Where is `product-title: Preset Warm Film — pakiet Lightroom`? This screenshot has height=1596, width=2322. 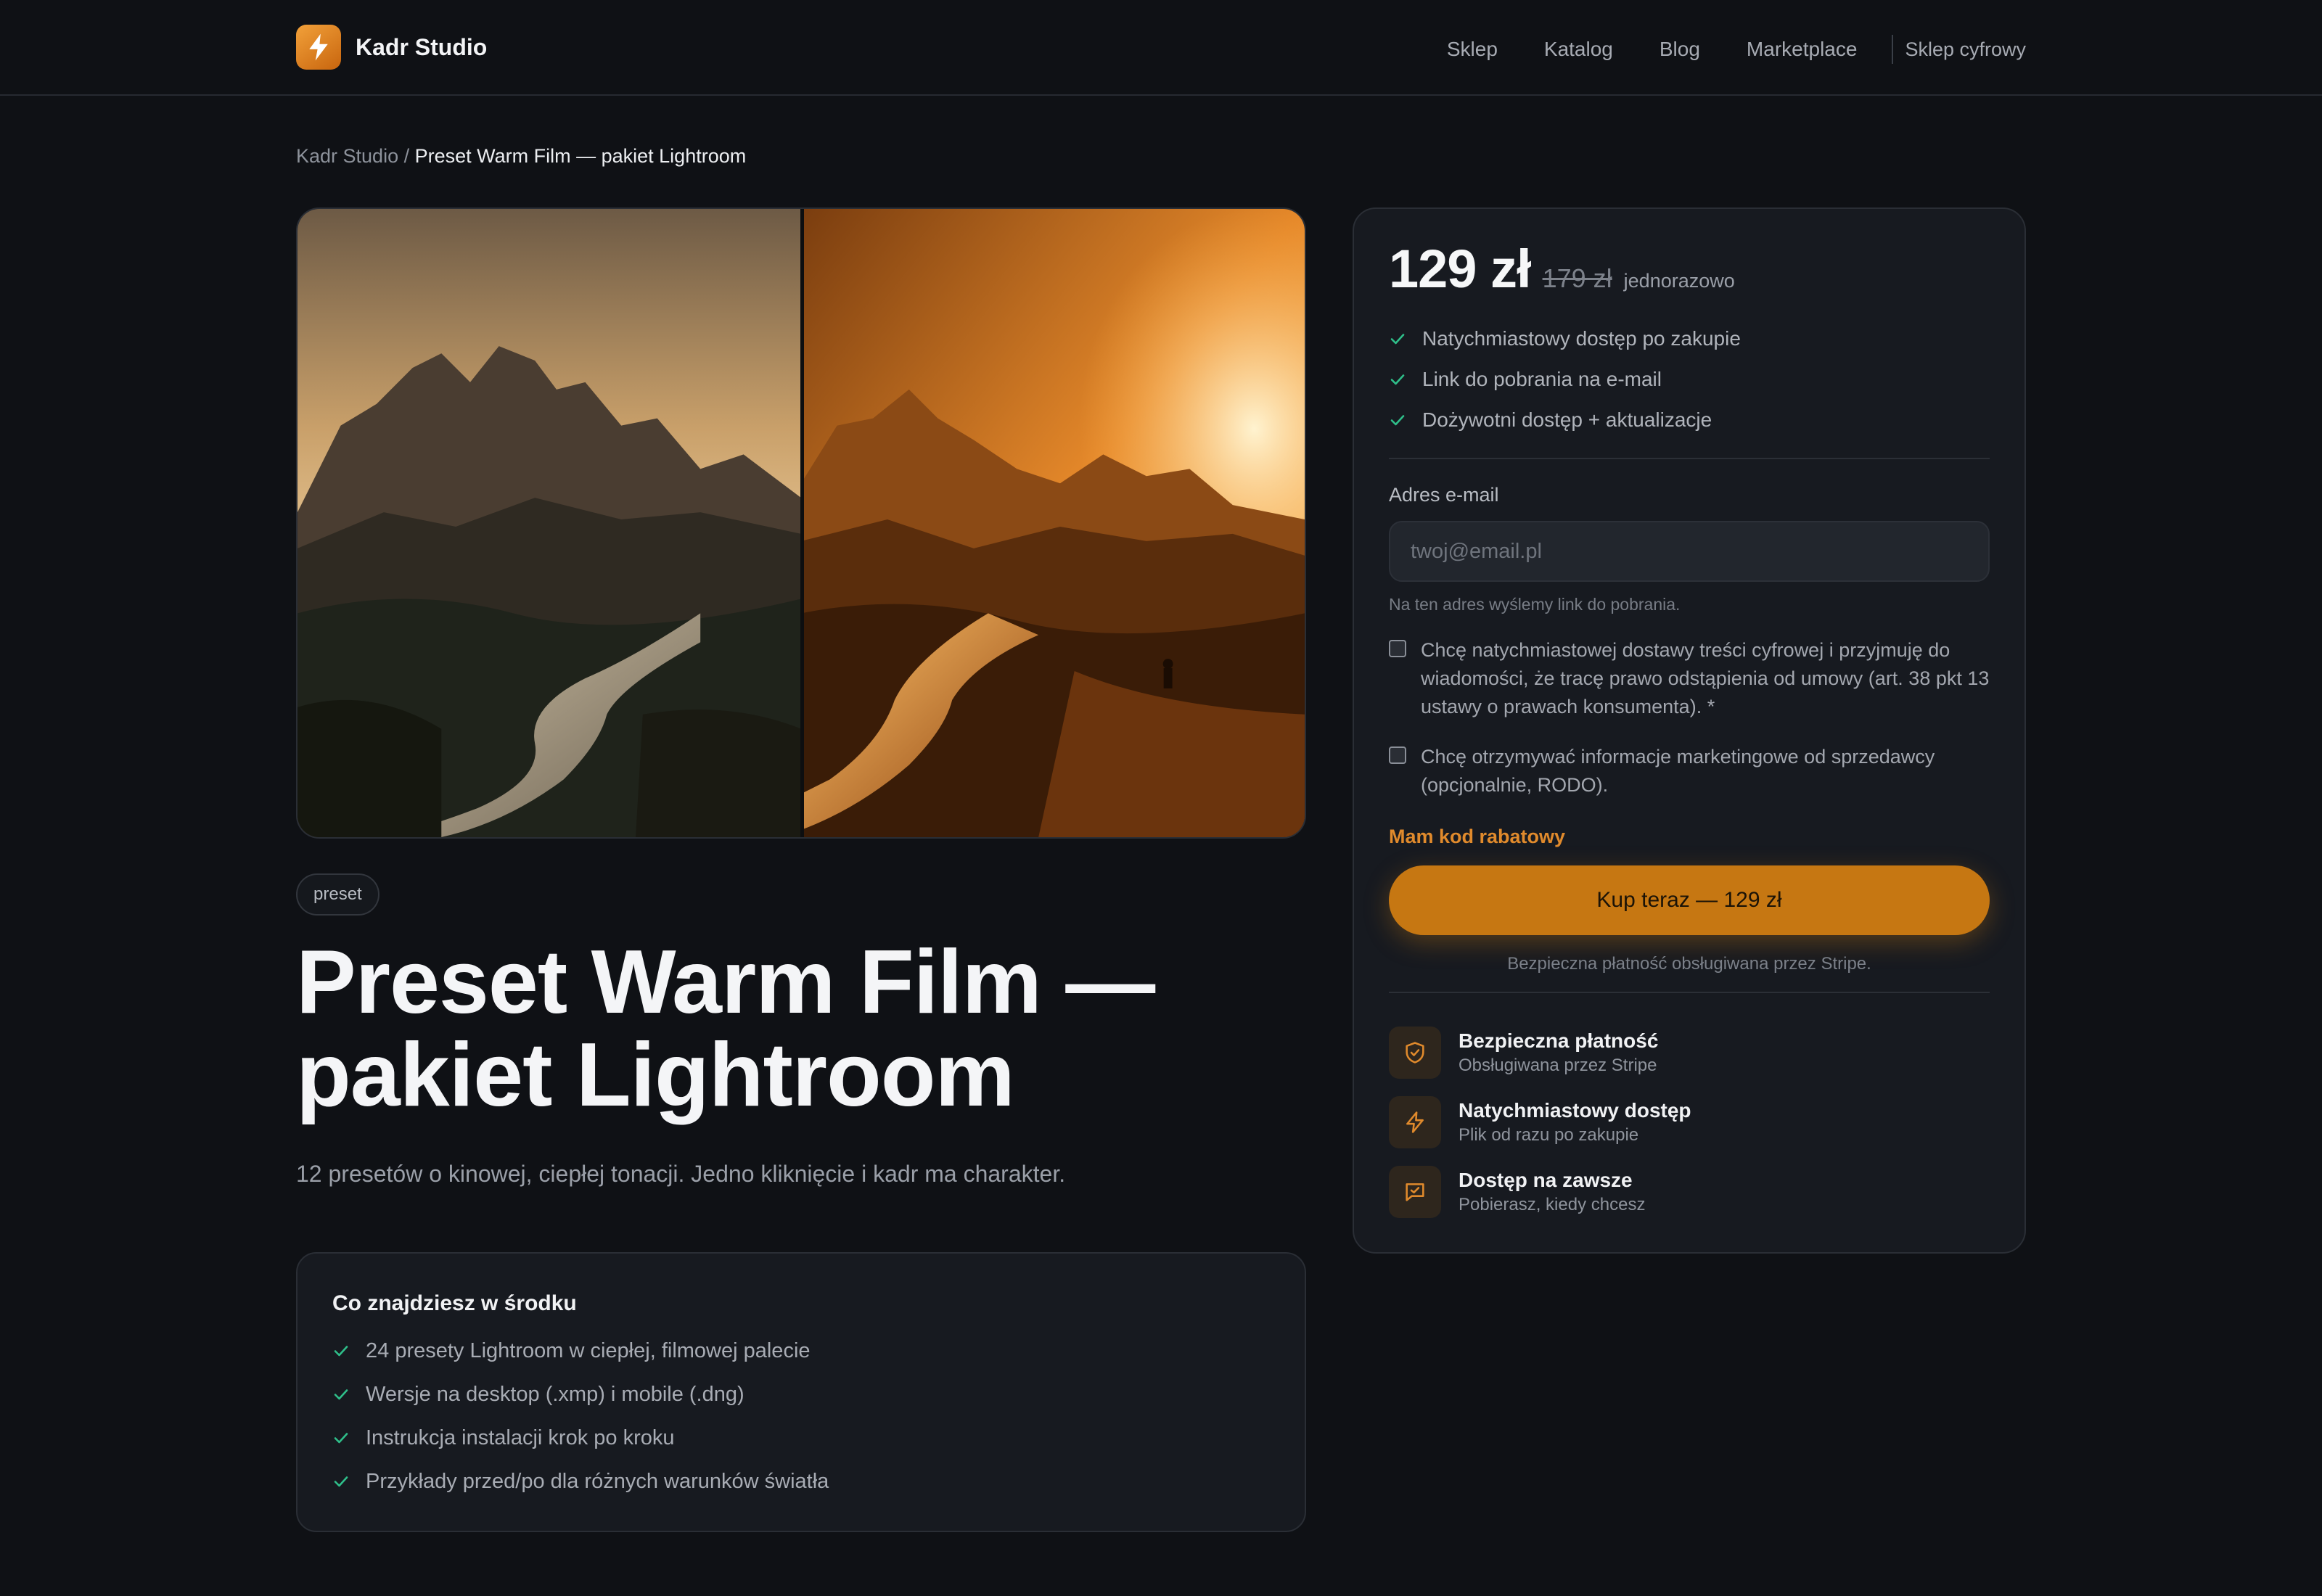 product-title: Preset Warm Film — pakiet Lightroom is located at coordinates (767, 1029).